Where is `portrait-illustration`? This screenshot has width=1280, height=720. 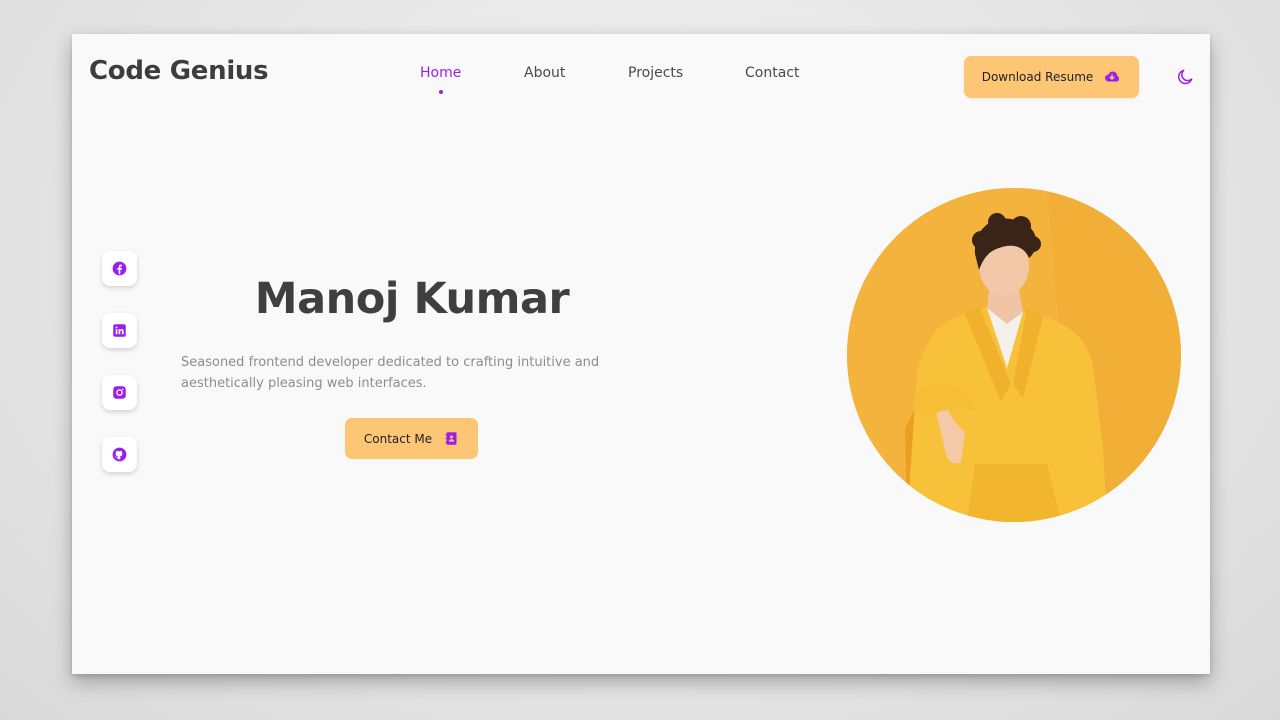
portrait-illustration is located at coordinates (1014, 355).